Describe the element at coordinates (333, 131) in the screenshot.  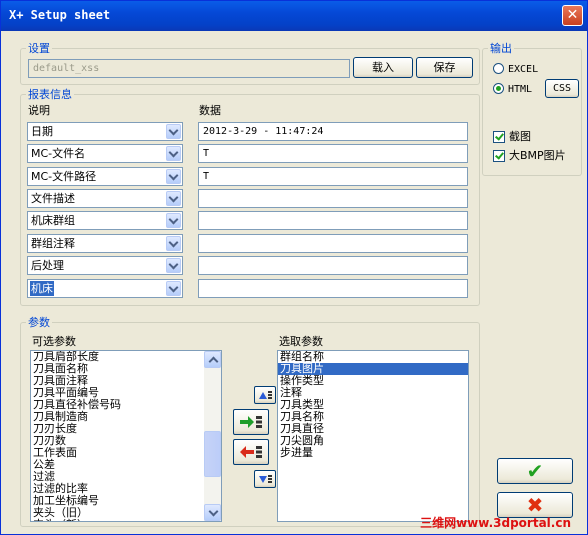
I see `data-field: 2012-3-29 - 11:47:24` at that location.